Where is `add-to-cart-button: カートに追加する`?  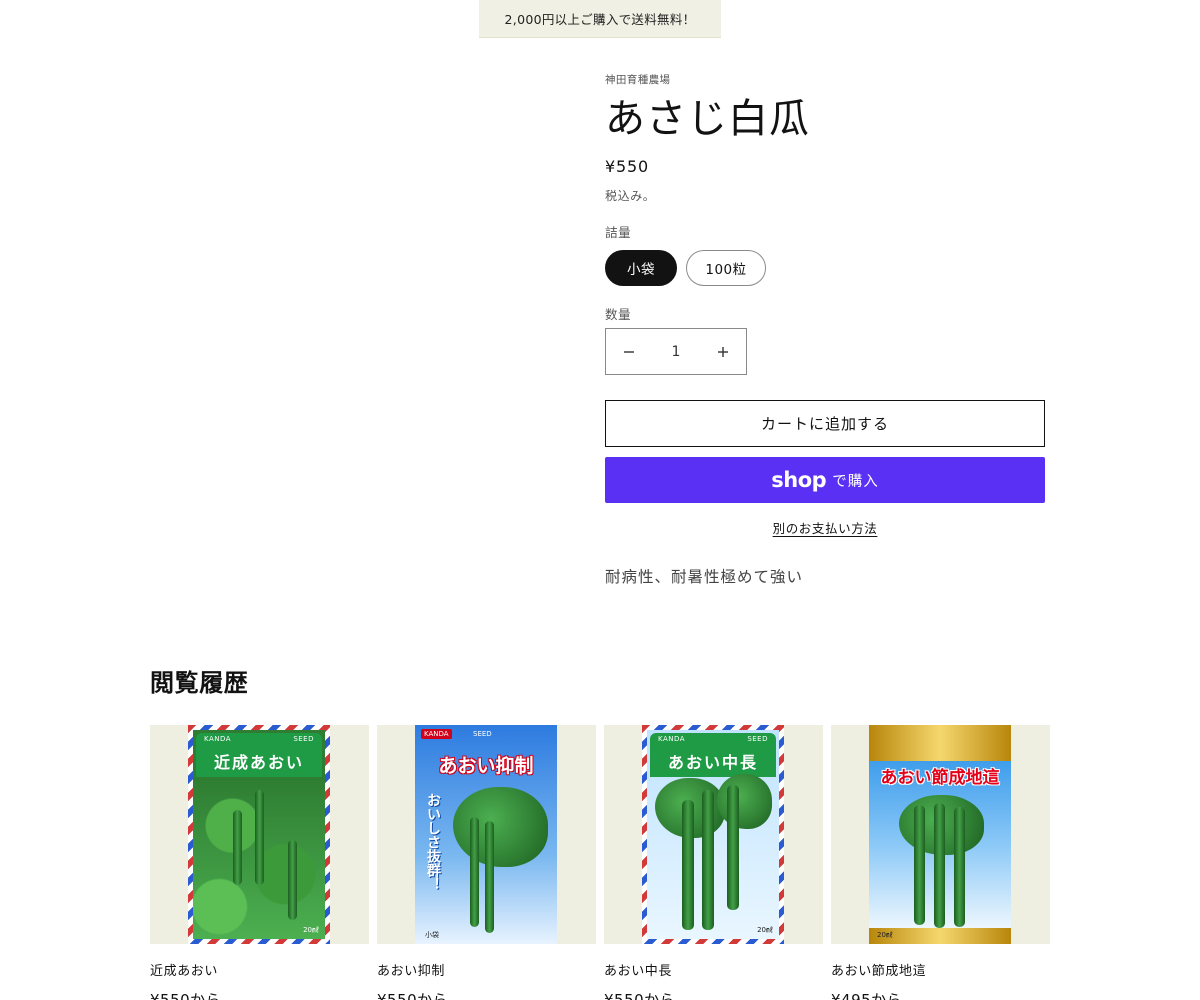
add-to-cart-button: カートに追加する is located at coordinates (825, 423).